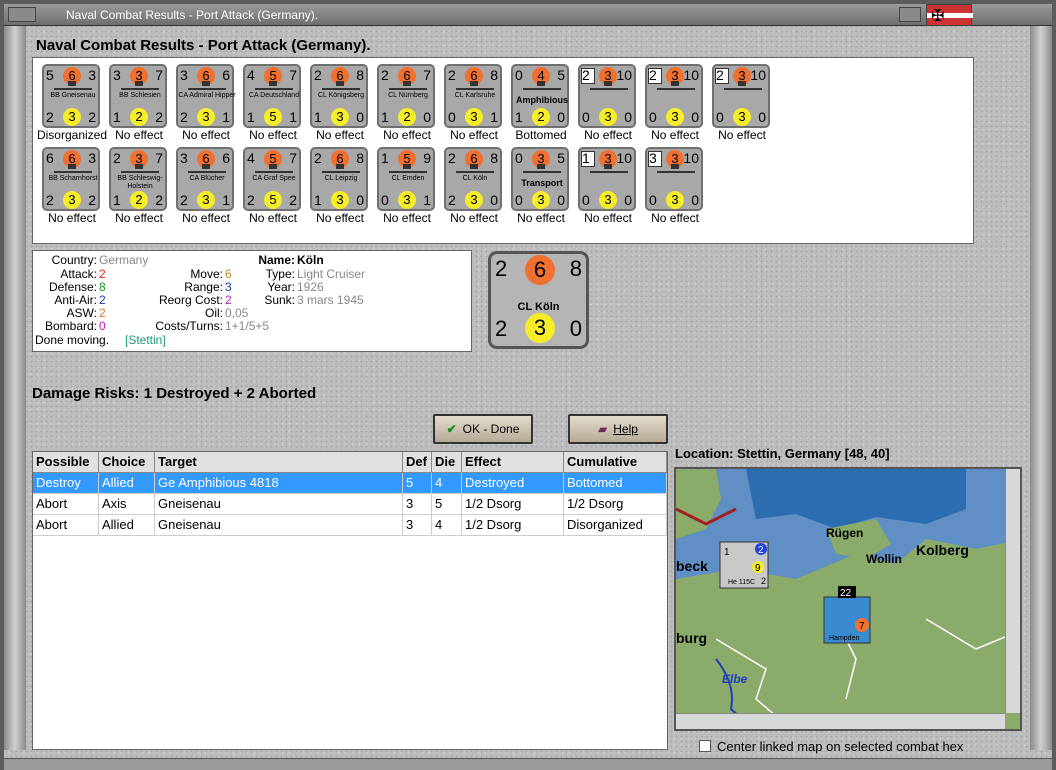 The image size is (1056, 770). Describe the element at coordinates (226, 117) in the screenshot. I see `unit-br: 1` at that location.